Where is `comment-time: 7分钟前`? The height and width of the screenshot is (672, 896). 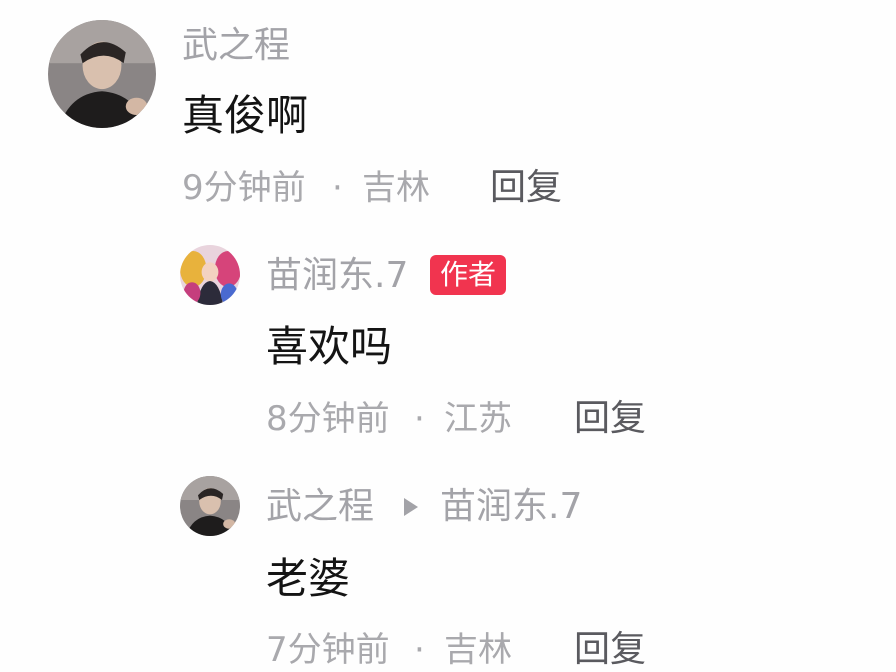
comment-time: 7分钟前 is located at coordinates (328, 650).